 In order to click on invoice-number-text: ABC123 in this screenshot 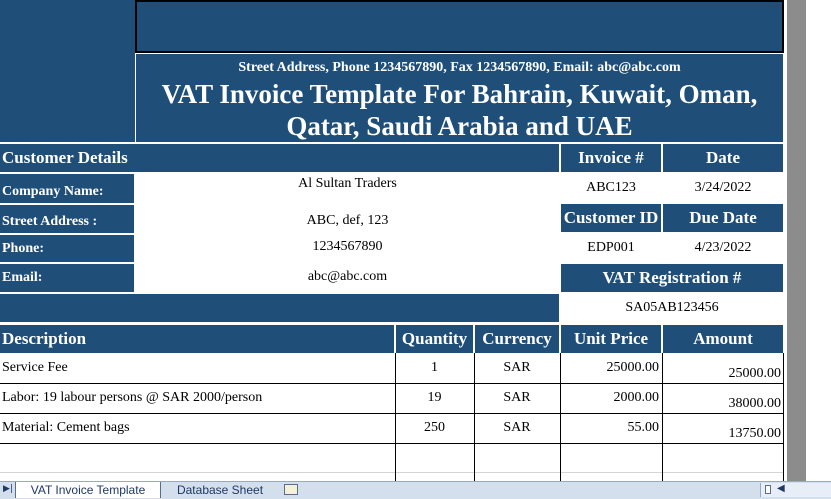, I will do `click(611, 187)`.